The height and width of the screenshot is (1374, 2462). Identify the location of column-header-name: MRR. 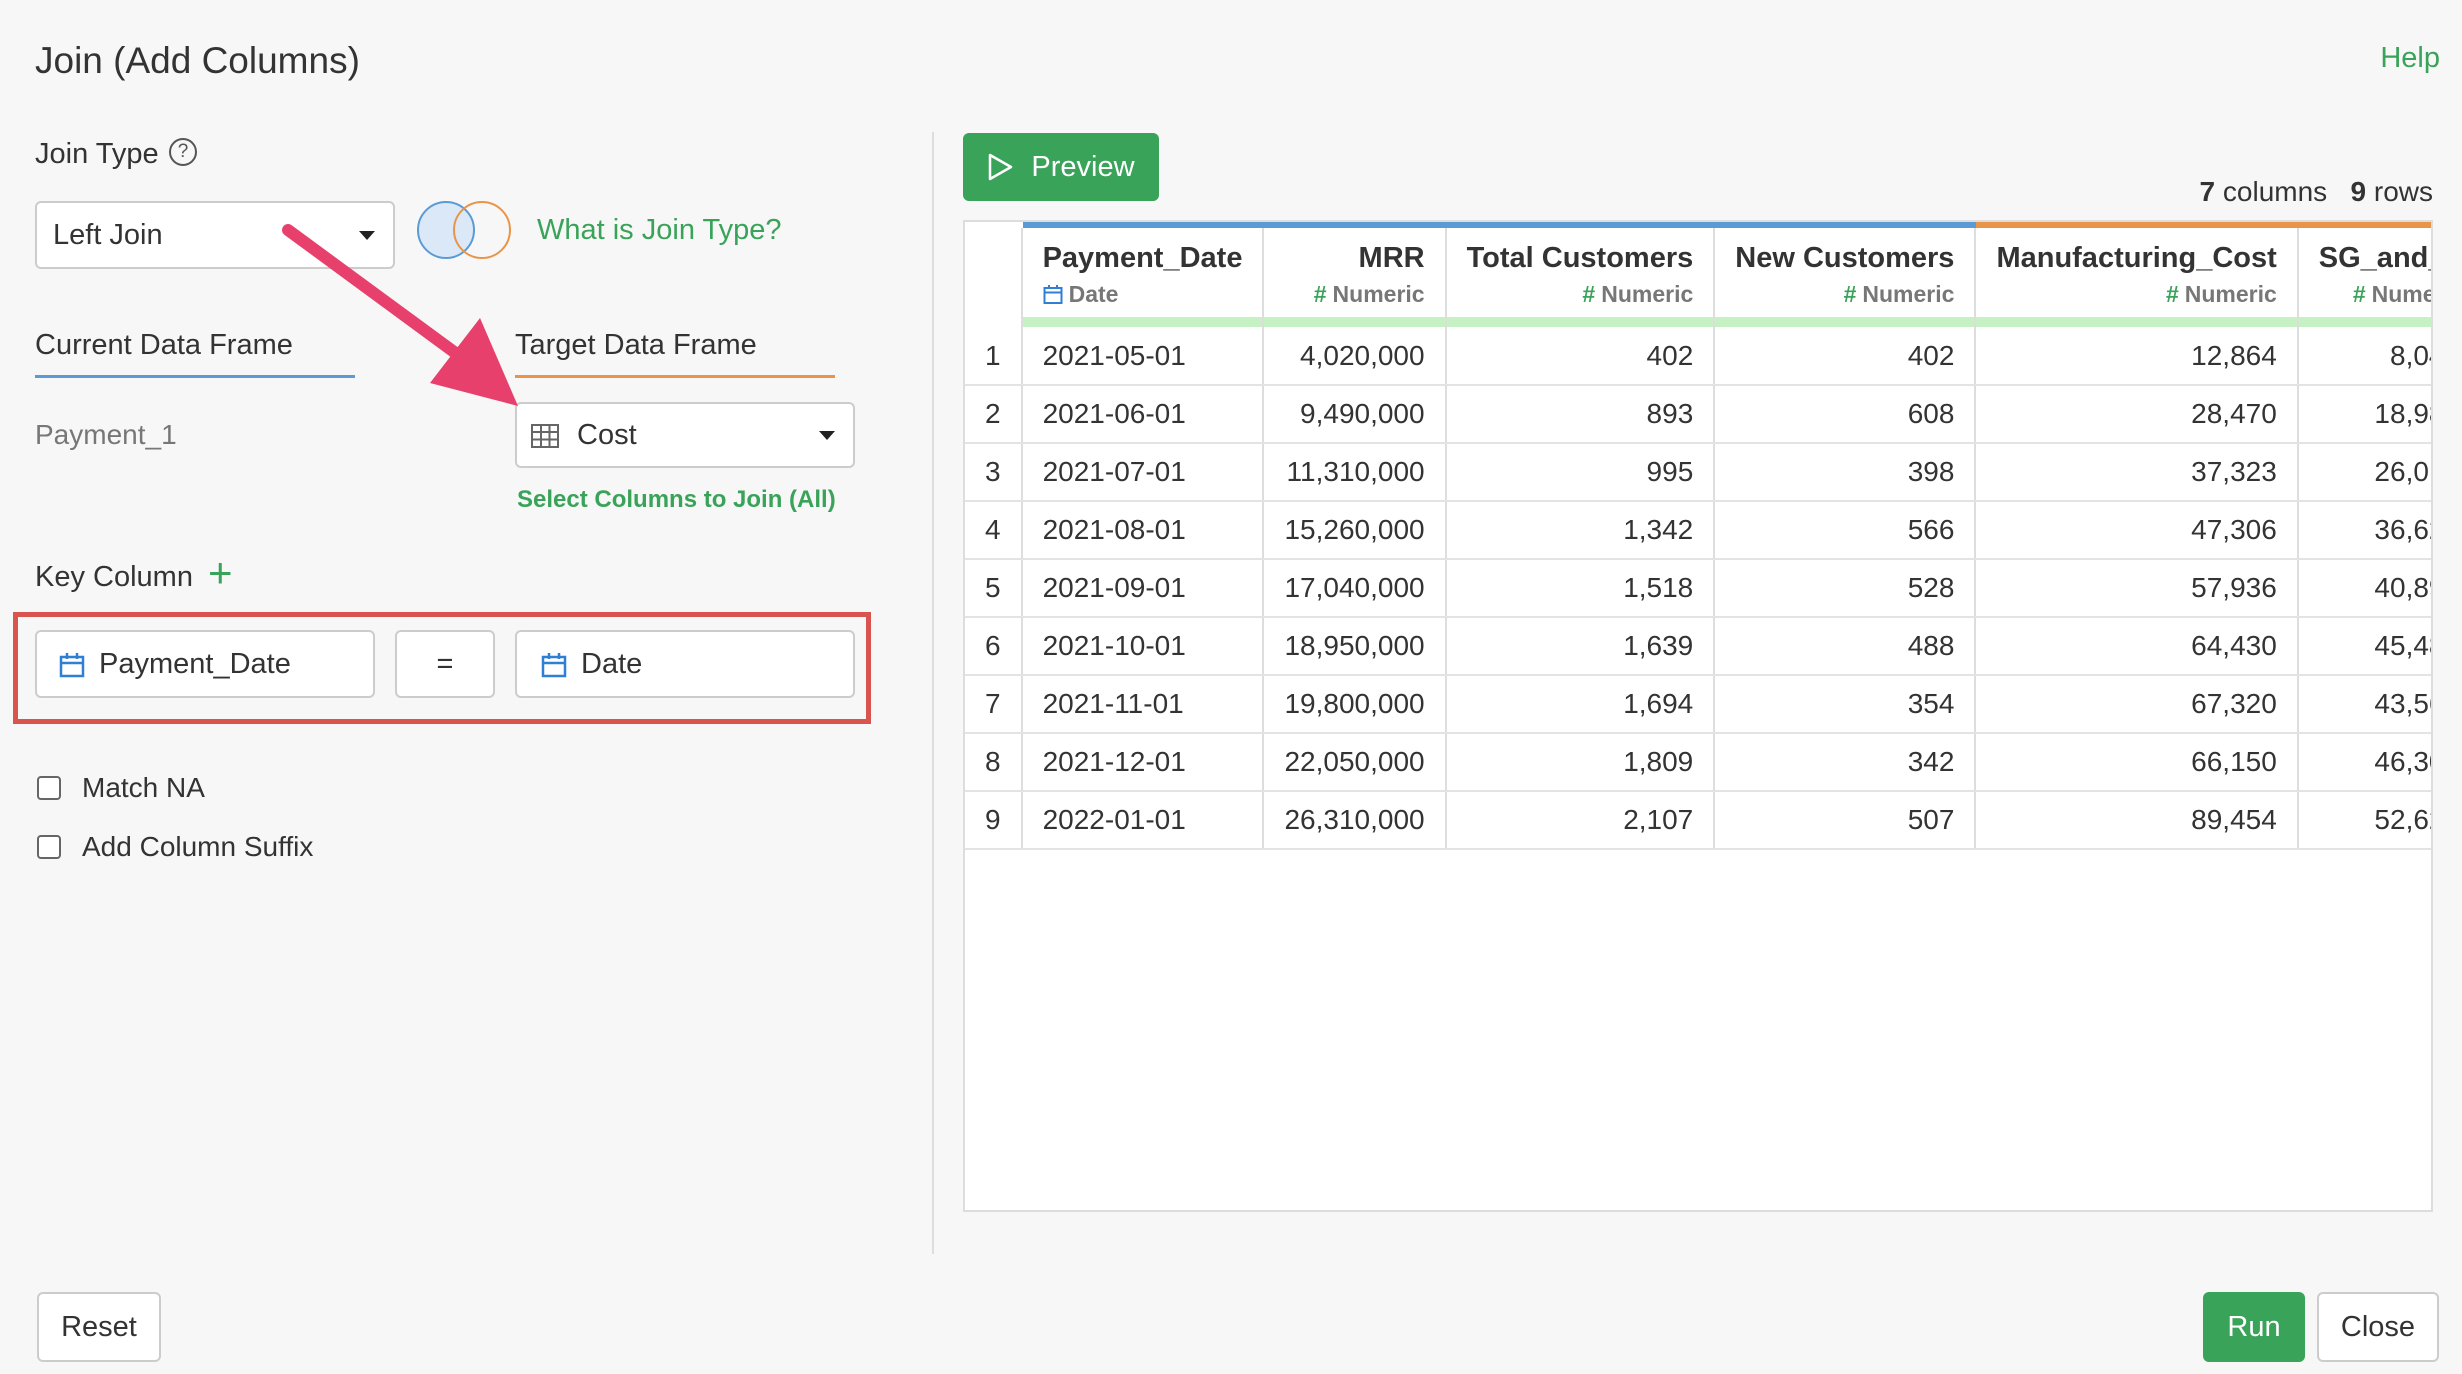
(1391, 258).